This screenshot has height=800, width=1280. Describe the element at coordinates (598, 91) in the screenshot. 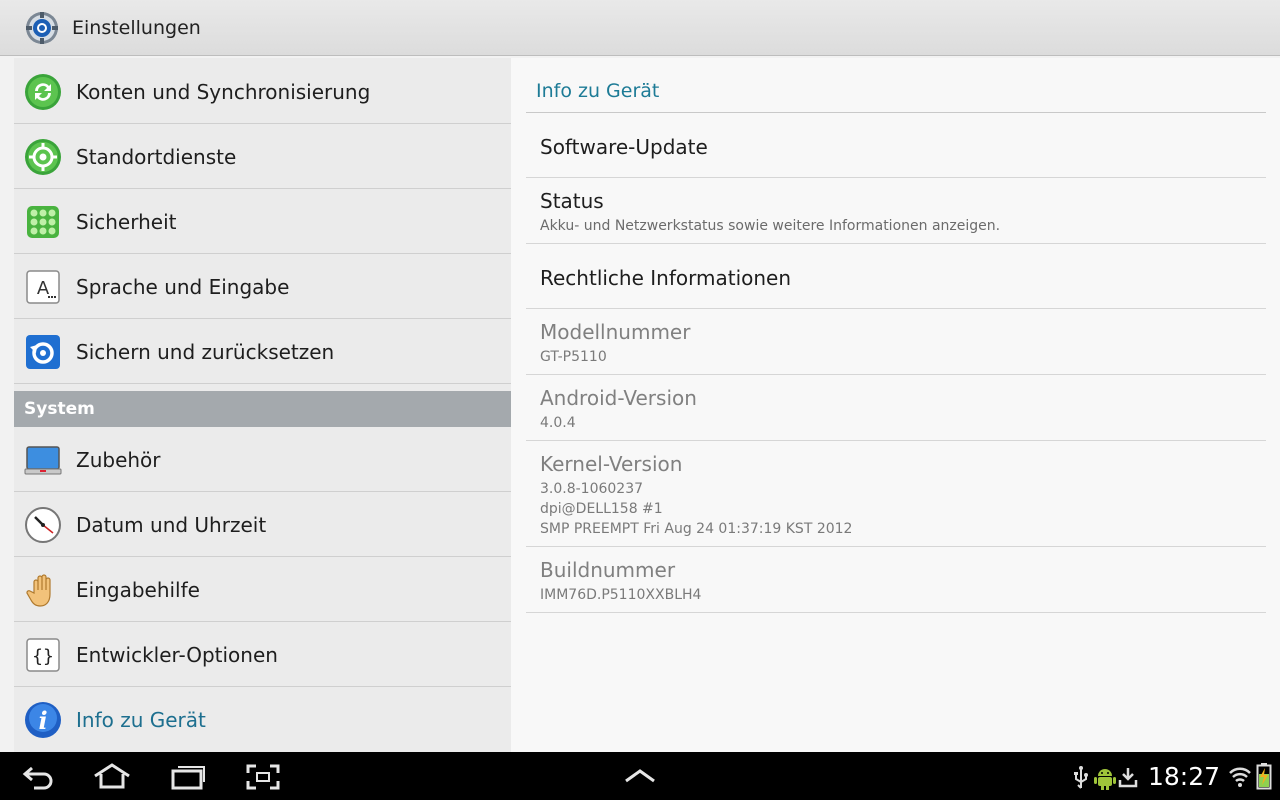

I see `panel-header: Info zu Gerät` at that location.